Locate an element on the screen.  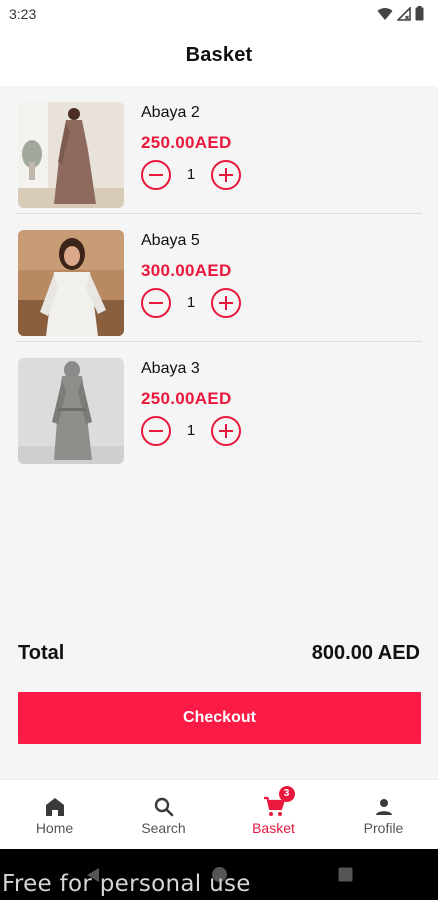
nav-item-profile: Profile is located at coordinates (383, 815).